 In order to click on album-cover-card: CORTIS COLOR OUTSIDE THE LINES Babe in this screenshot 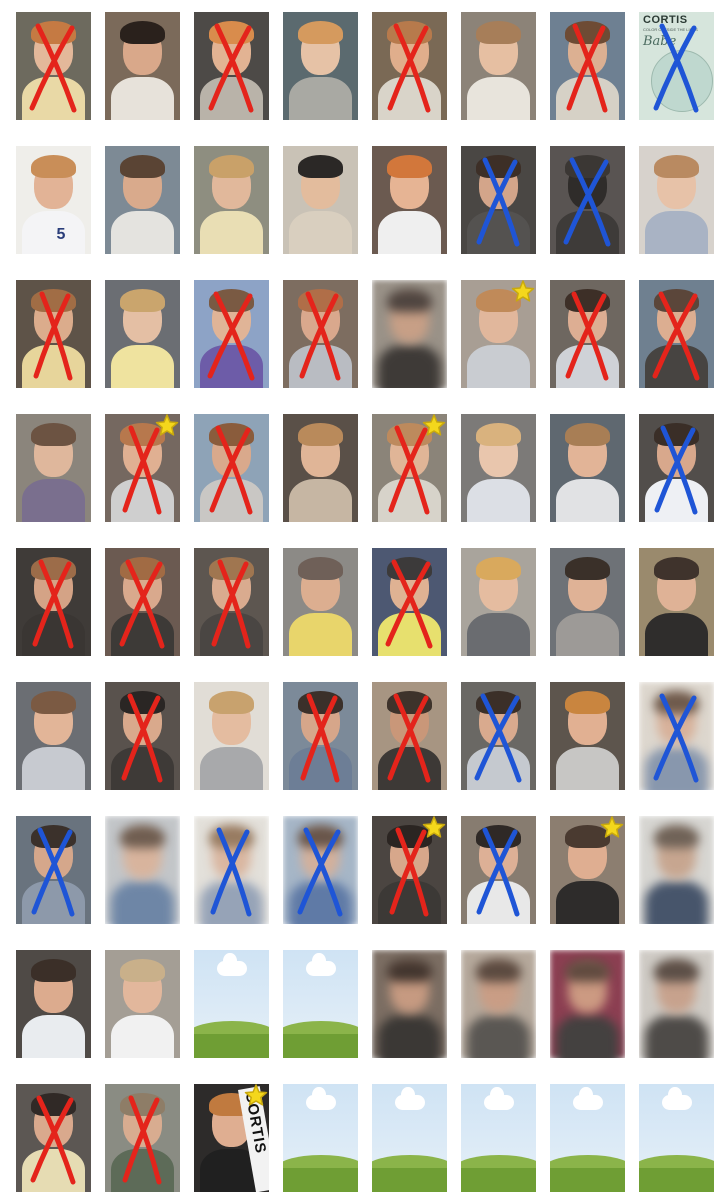, I will do `click(676, 66)`.